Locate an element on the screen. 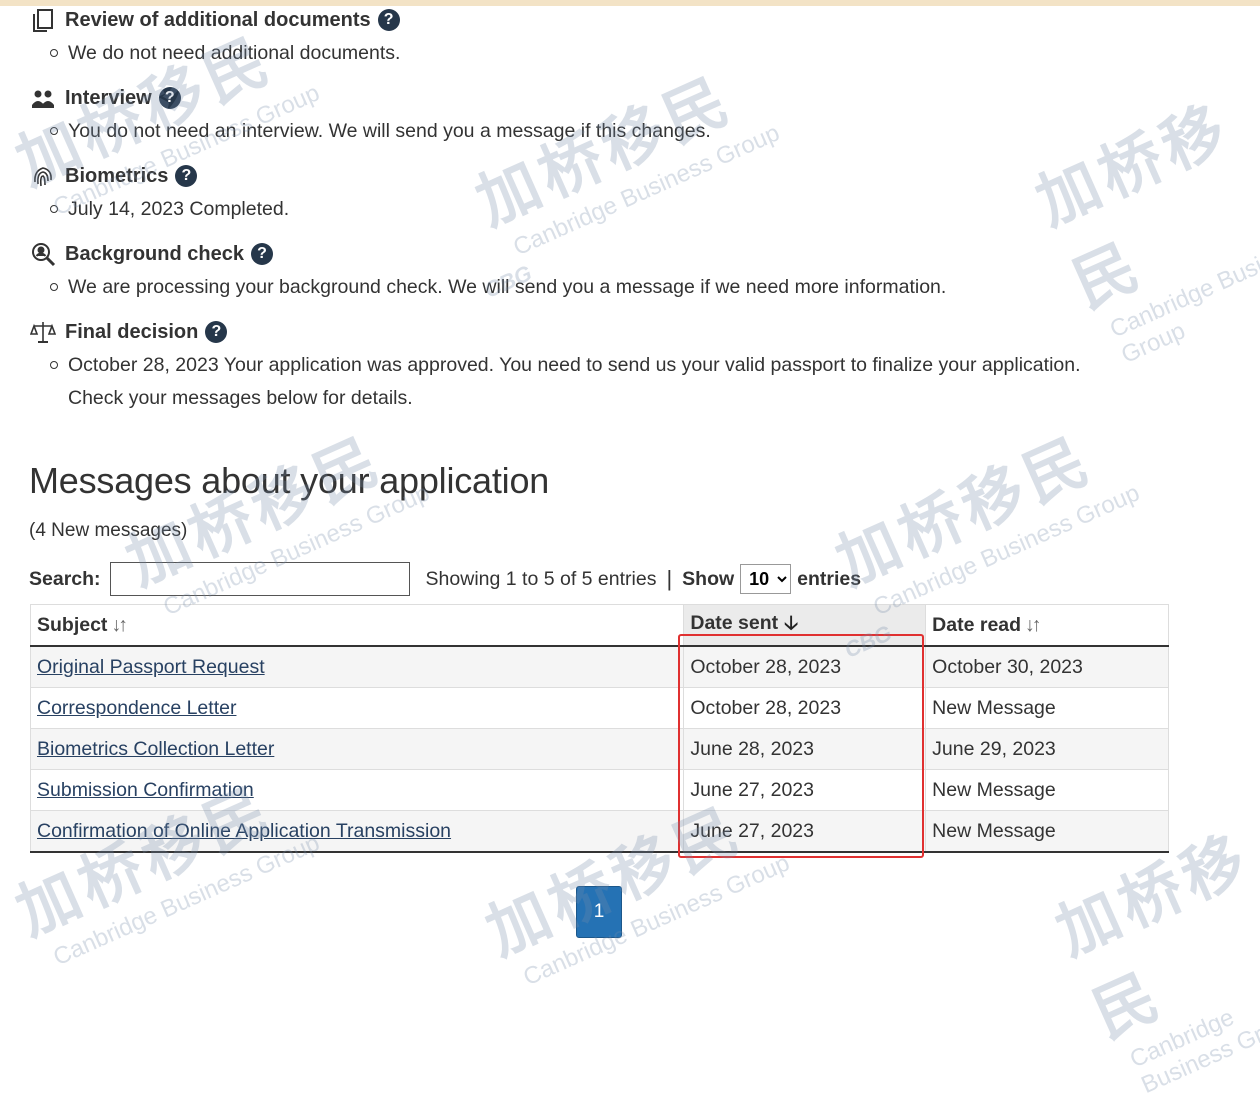 The image size is (1260, 1106). table-header-row: Subject ↓↑ Date sent 🡣 Date read ↓↑ is located at coordinates (599, 625).